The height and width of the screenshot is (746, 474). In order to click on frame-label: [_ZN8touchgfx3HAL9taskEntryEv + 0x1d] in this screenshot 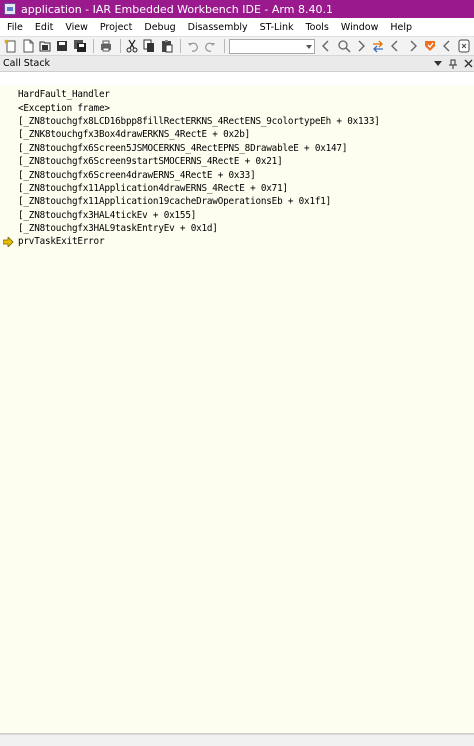, I will do `click(118, 229)`.